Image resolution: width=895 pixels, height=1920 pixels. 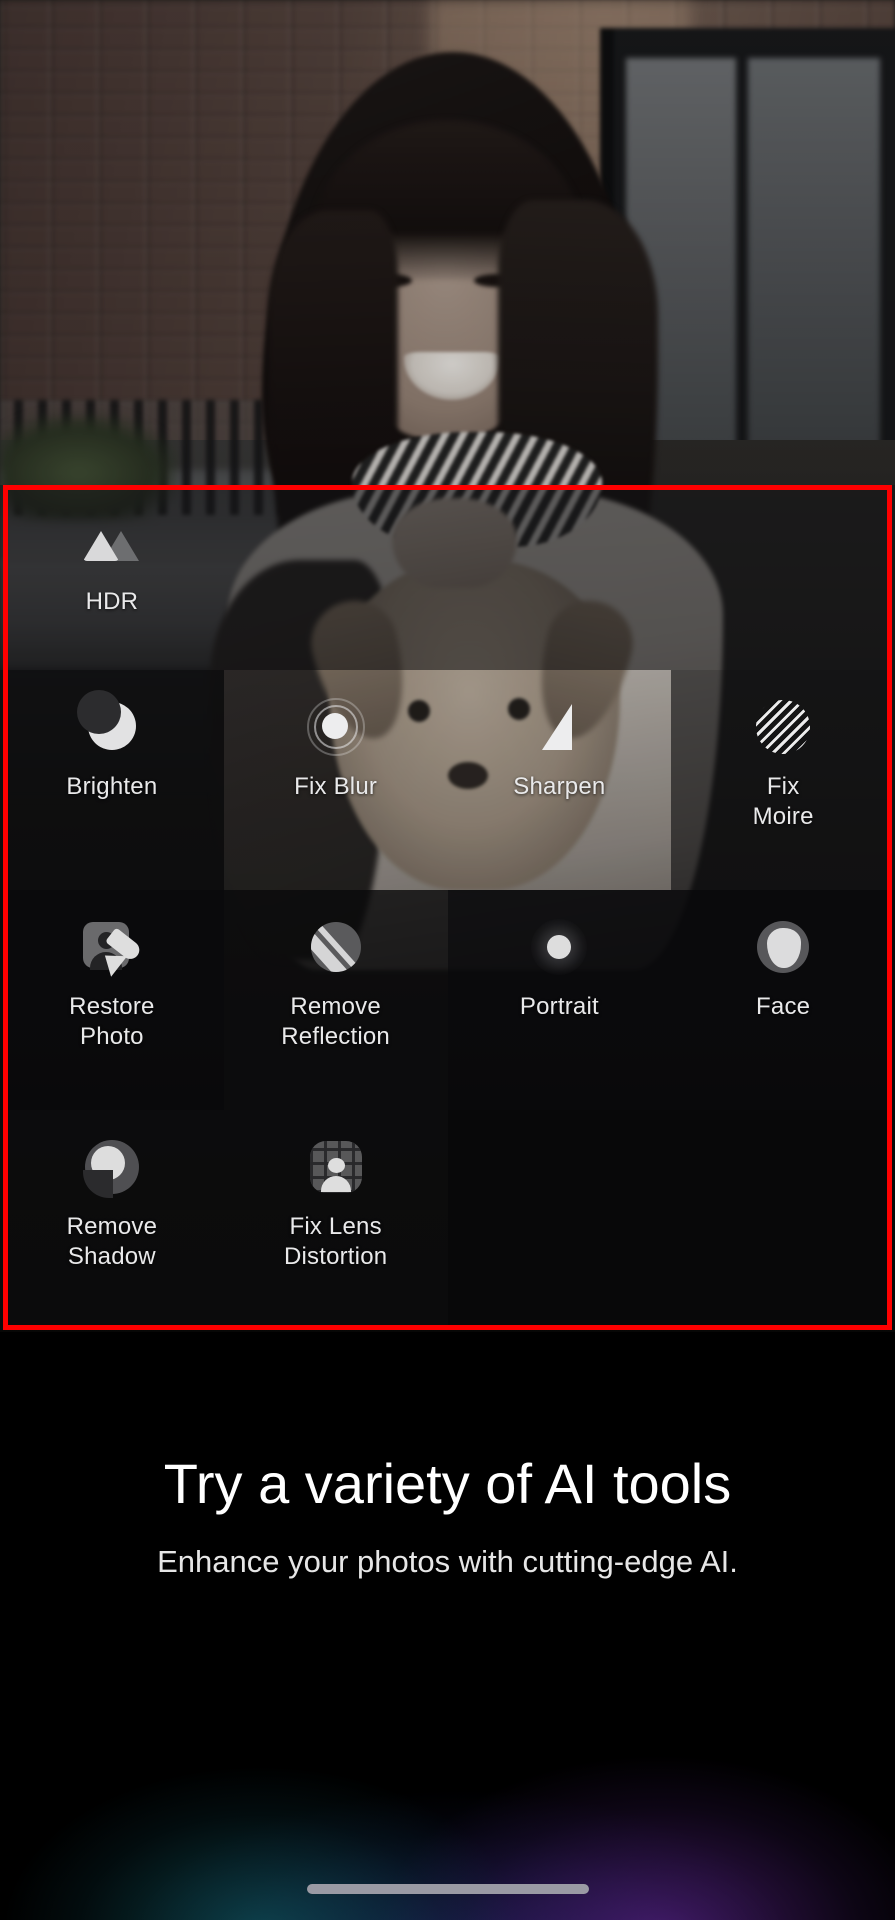 I want to click on page-title: Try a variety of AI tools, so click(x=447, y=1483).